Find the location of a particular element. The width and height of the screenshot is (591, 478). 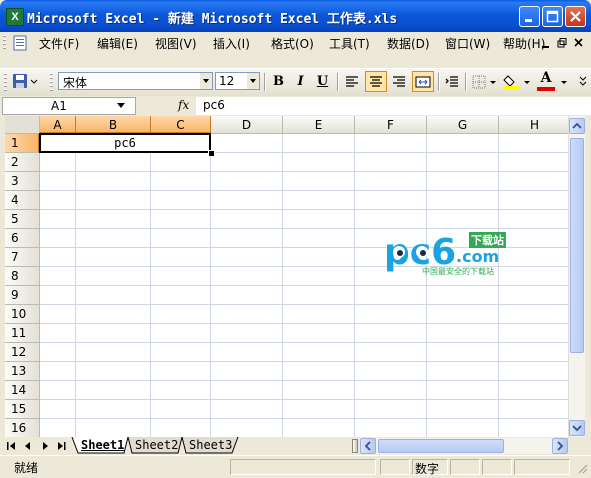

horizontal-scroll-thumb is located at coordinates (441, 446).